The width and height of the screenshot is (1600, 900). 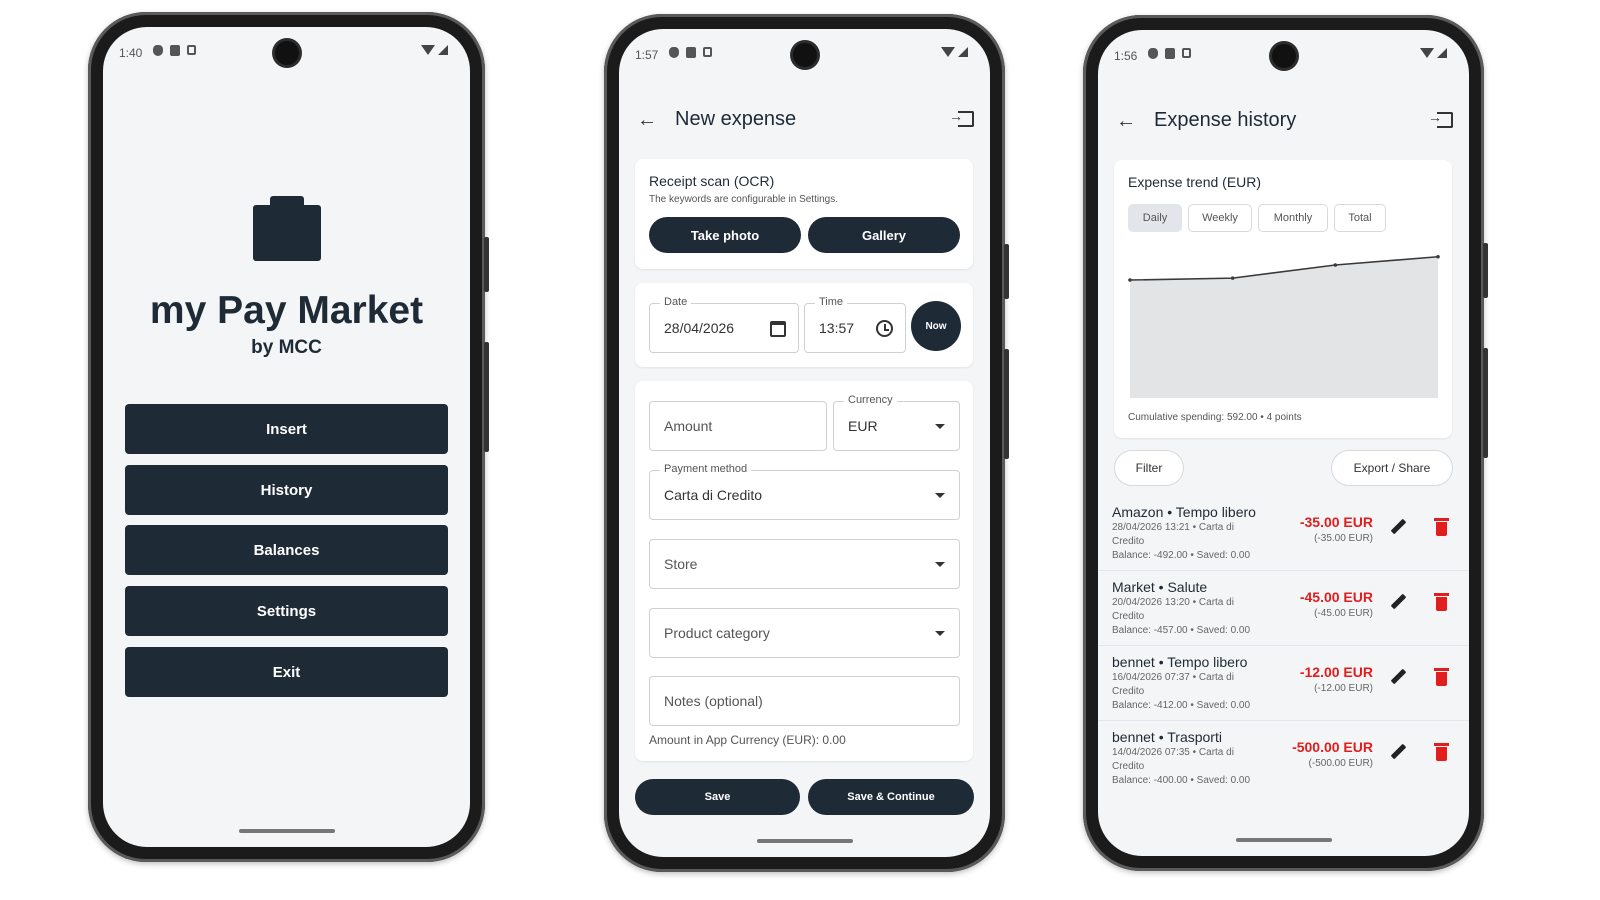 I want to click on expense-meta: 16/04/2026 07:37 • Carta di Credito, so click(x=1173, y=684).